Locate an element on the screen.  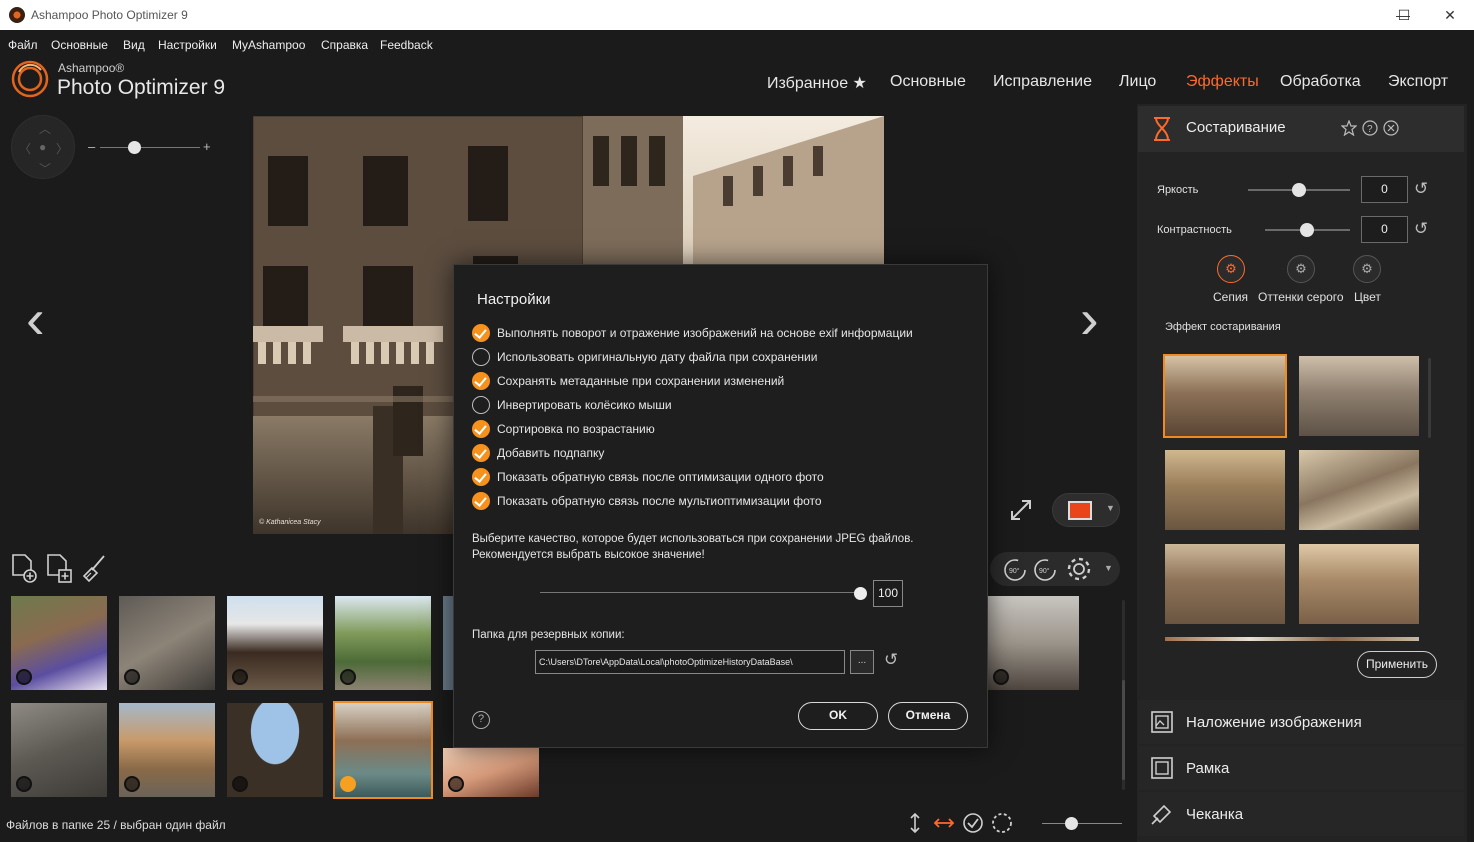
zoom-slider-knob is located at coordinates (134, 147).